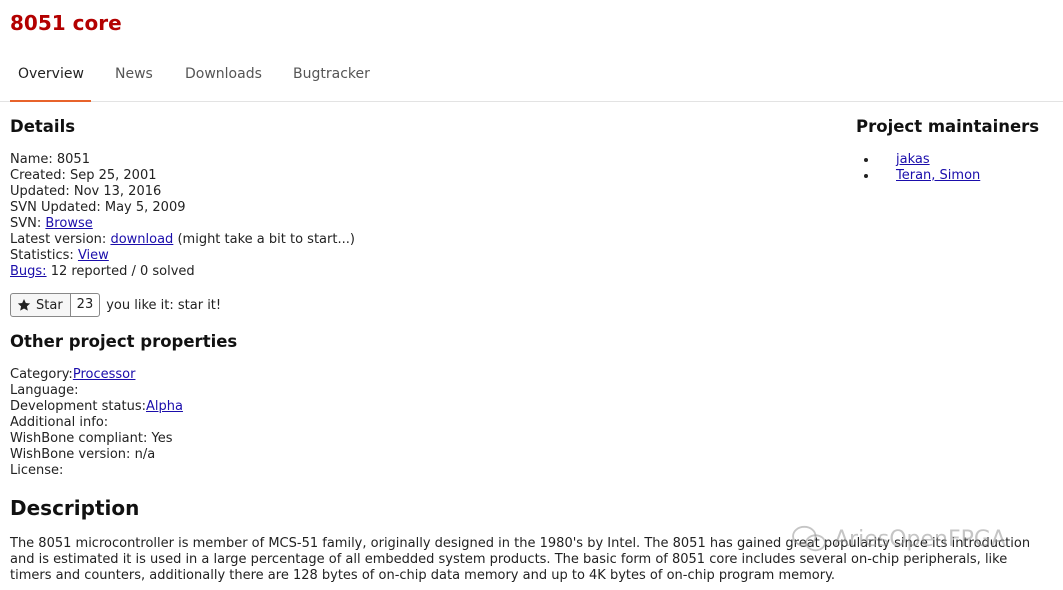  Describe the element at coordinates (24, 305) in the screenshot. I see `star-icon` at that location.